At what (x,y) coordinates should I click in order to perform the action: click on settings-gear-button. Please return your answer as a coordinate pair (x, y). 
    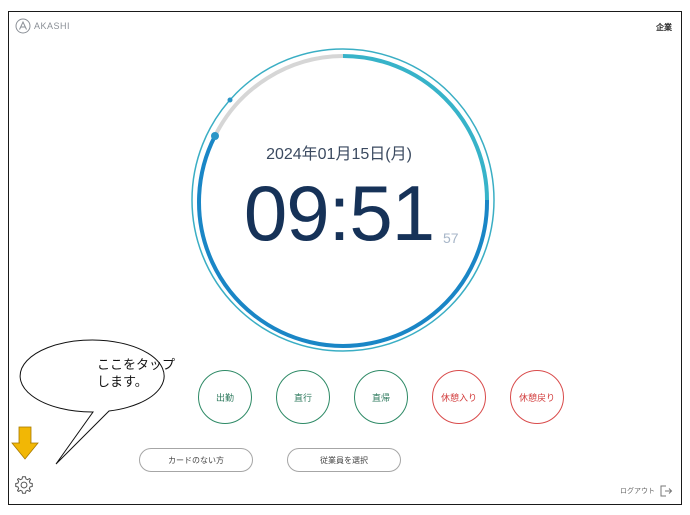
    Looking at the image, I should click on (24, 487).